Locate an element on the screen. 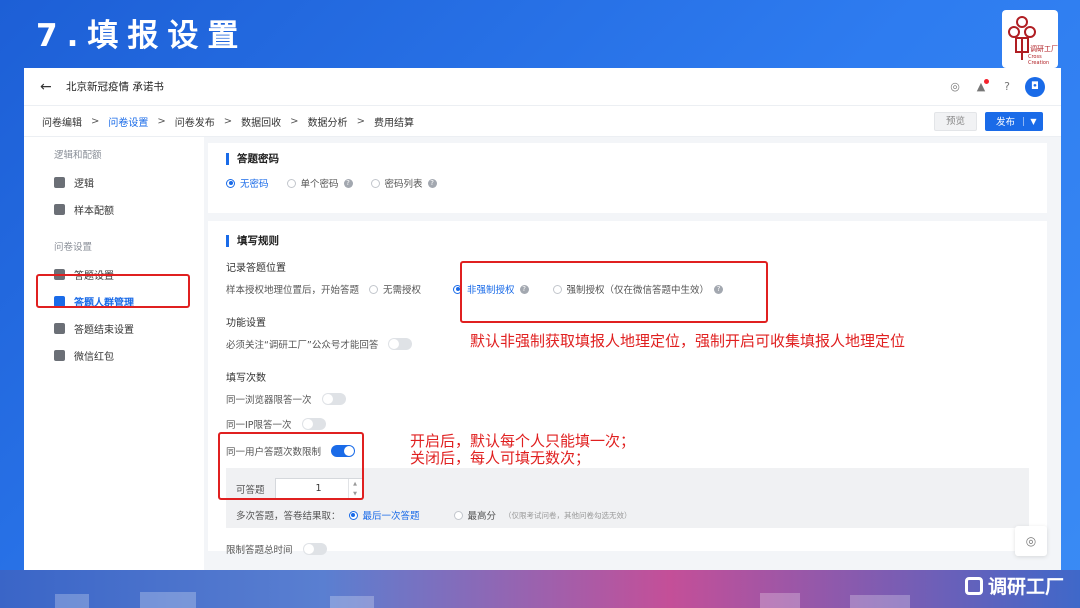 This screenshot has width=1080, height=608. sidebar-item-quota: 样本配额 is located at coordinates (114, 209).